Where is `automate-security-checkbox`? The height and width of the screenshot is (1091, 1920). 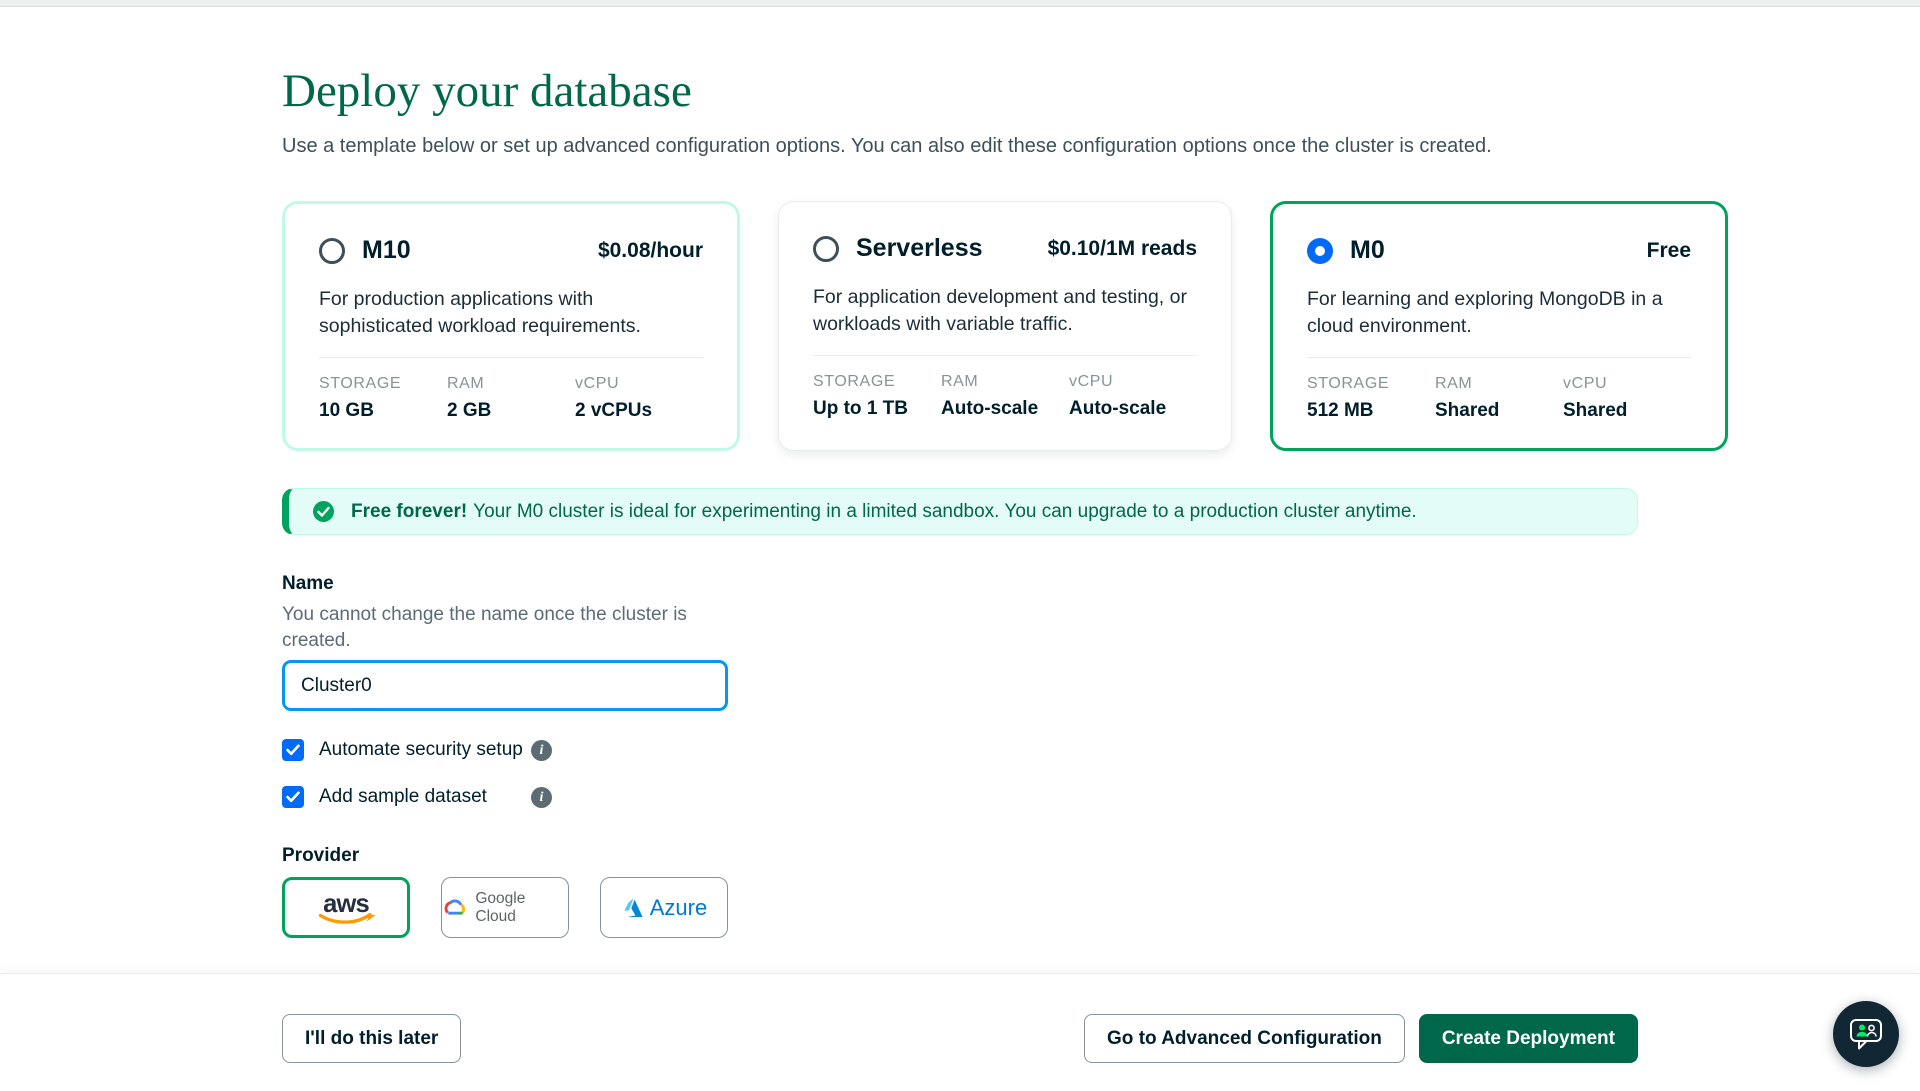 automate-security-checkbox is located at coordinates (293, 750).